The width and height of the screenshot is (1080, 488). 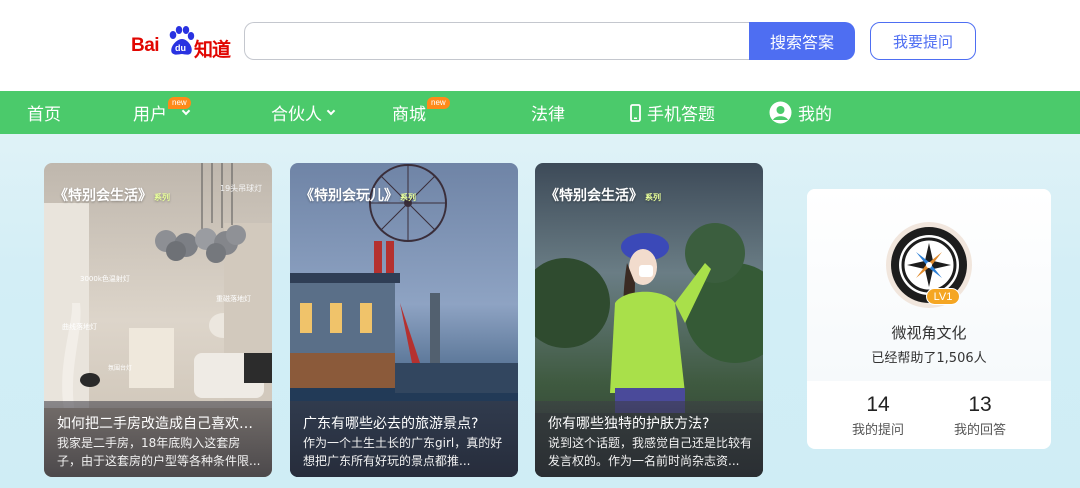 What do you see at coordinates (407, 423) in the screenshot?
I see `card-title: 广东有哪些必去的旅游景点?` at bounding box center [407, 423].